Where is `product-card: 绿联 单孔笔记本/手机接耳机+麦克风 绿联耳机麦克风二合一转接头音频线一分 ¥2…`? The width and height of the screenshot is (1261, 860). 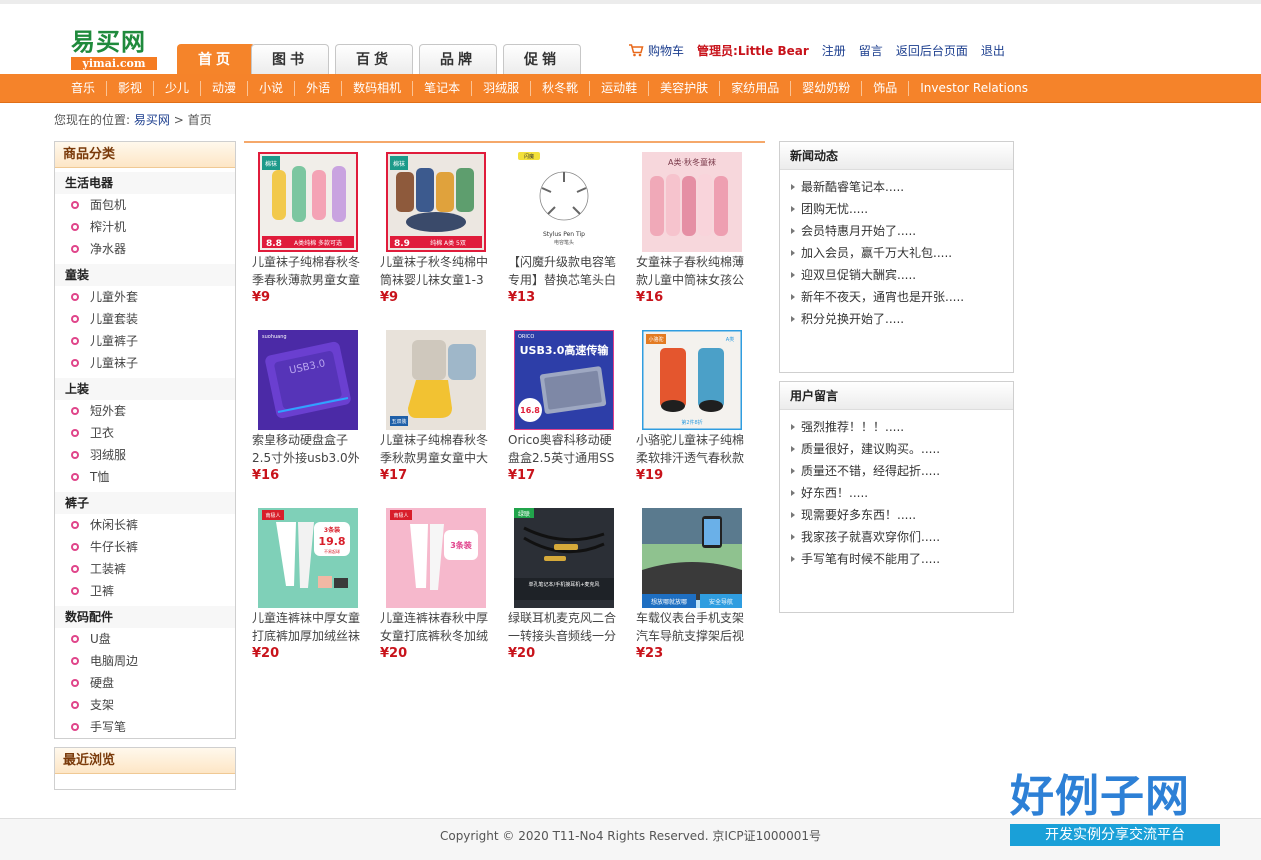 product-card: 绿联 单孔笔记本/手机接耳机+麦克风 绿联耳机麦克风二合一转接头音频线一分 ¥2… is located at coordinates (564, 585).